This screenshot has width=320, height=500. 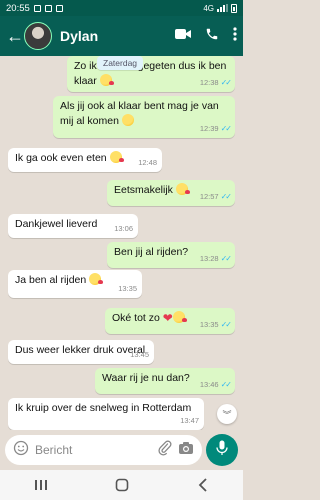 I want to click on composer, so click(x=121, y=450).